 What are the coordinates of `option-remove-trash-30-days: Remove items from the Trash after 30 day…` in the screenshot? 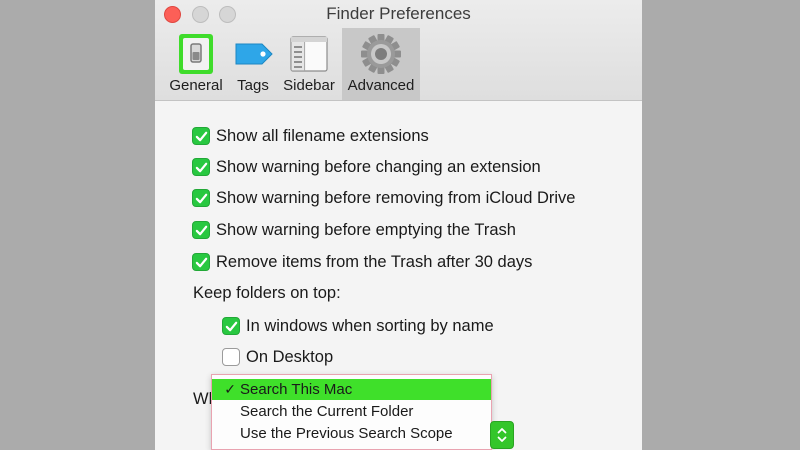 It's located at (362, 262).